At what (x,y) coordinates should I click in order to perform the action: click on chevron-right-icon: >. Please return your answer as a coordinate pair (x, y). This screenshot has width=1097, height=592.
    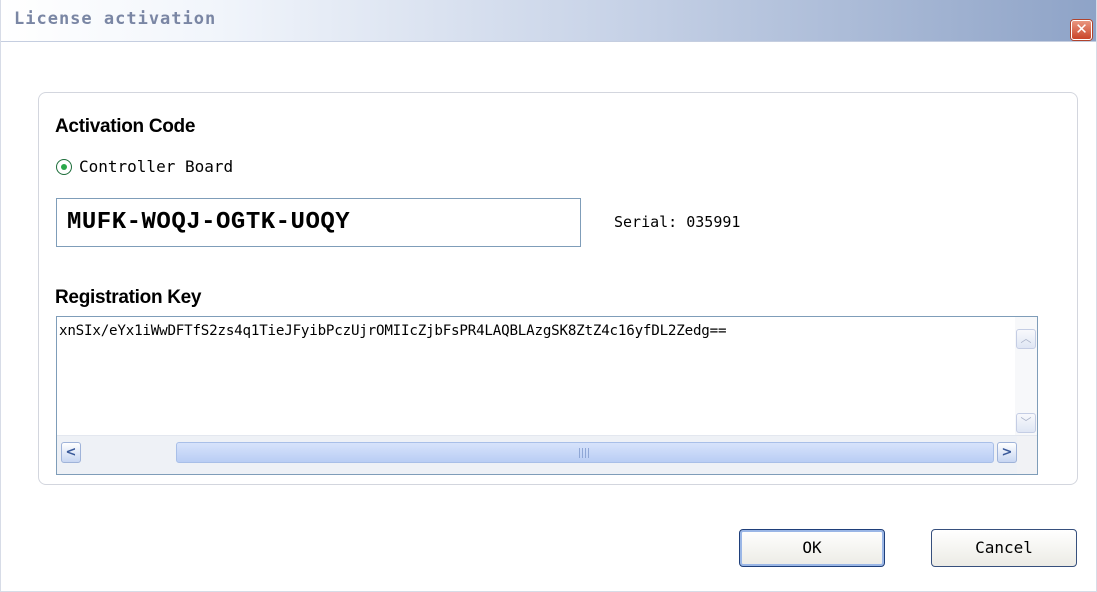
    Looking at the image, I should click on (1007, 452).